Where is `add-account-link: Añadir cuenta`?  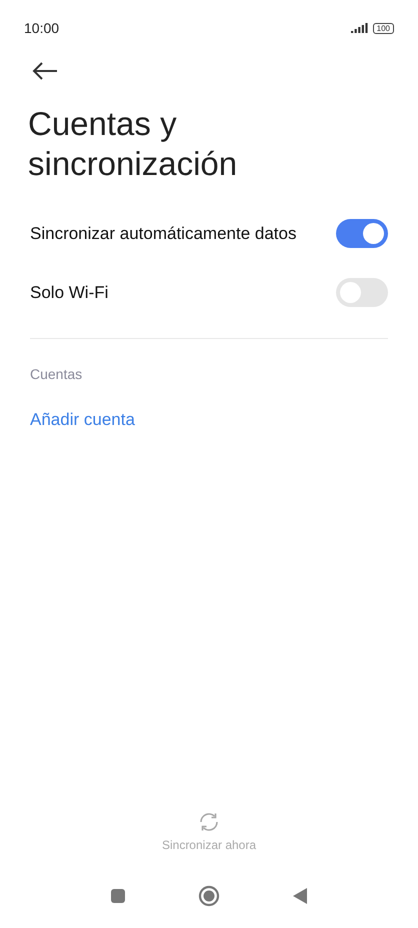
add-account-link: Añadir cuenta is located at coordinates (82, 420).